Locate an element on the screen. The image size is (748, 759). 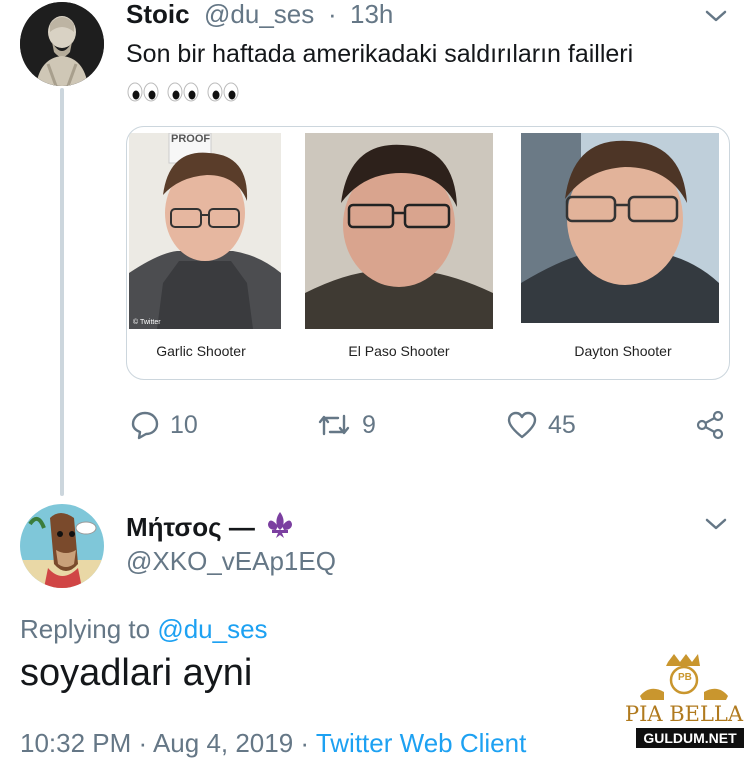
footer-timestamp: 10:32 PM · Aug 4, 2019 · is located at coordinates (168, 743).